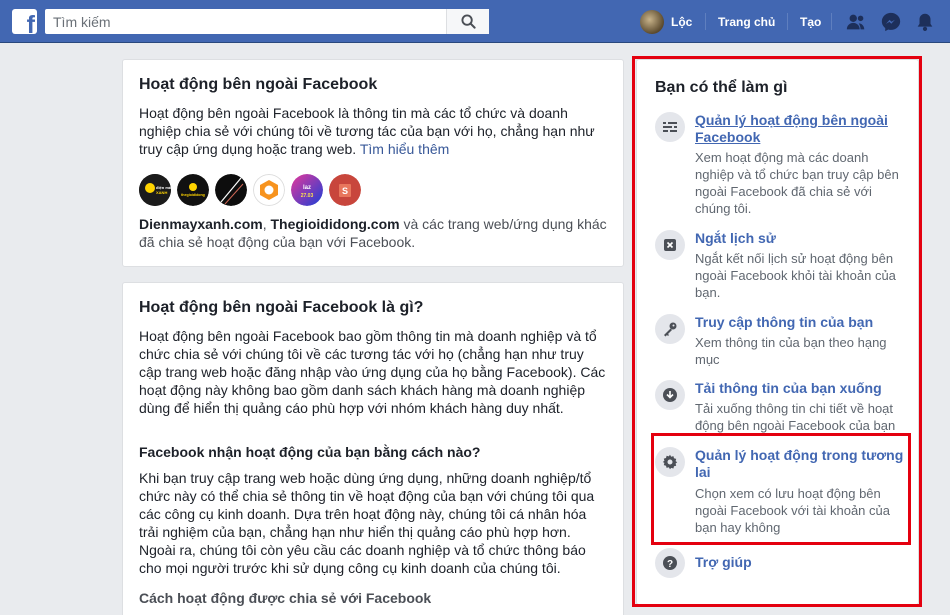 Image resolution: width=950 pixels, height=615 pixels. I want to click on thegioididong-logo: thegioididong, so click(193, 190).